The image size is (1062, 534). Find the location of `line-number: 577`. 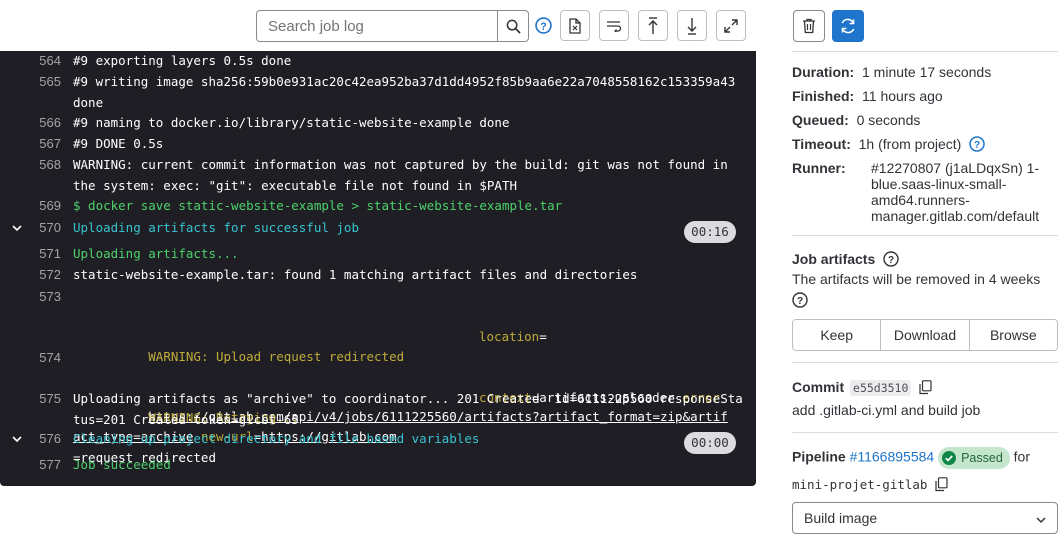

line-number: 577 is located at coordinates (30, 464).